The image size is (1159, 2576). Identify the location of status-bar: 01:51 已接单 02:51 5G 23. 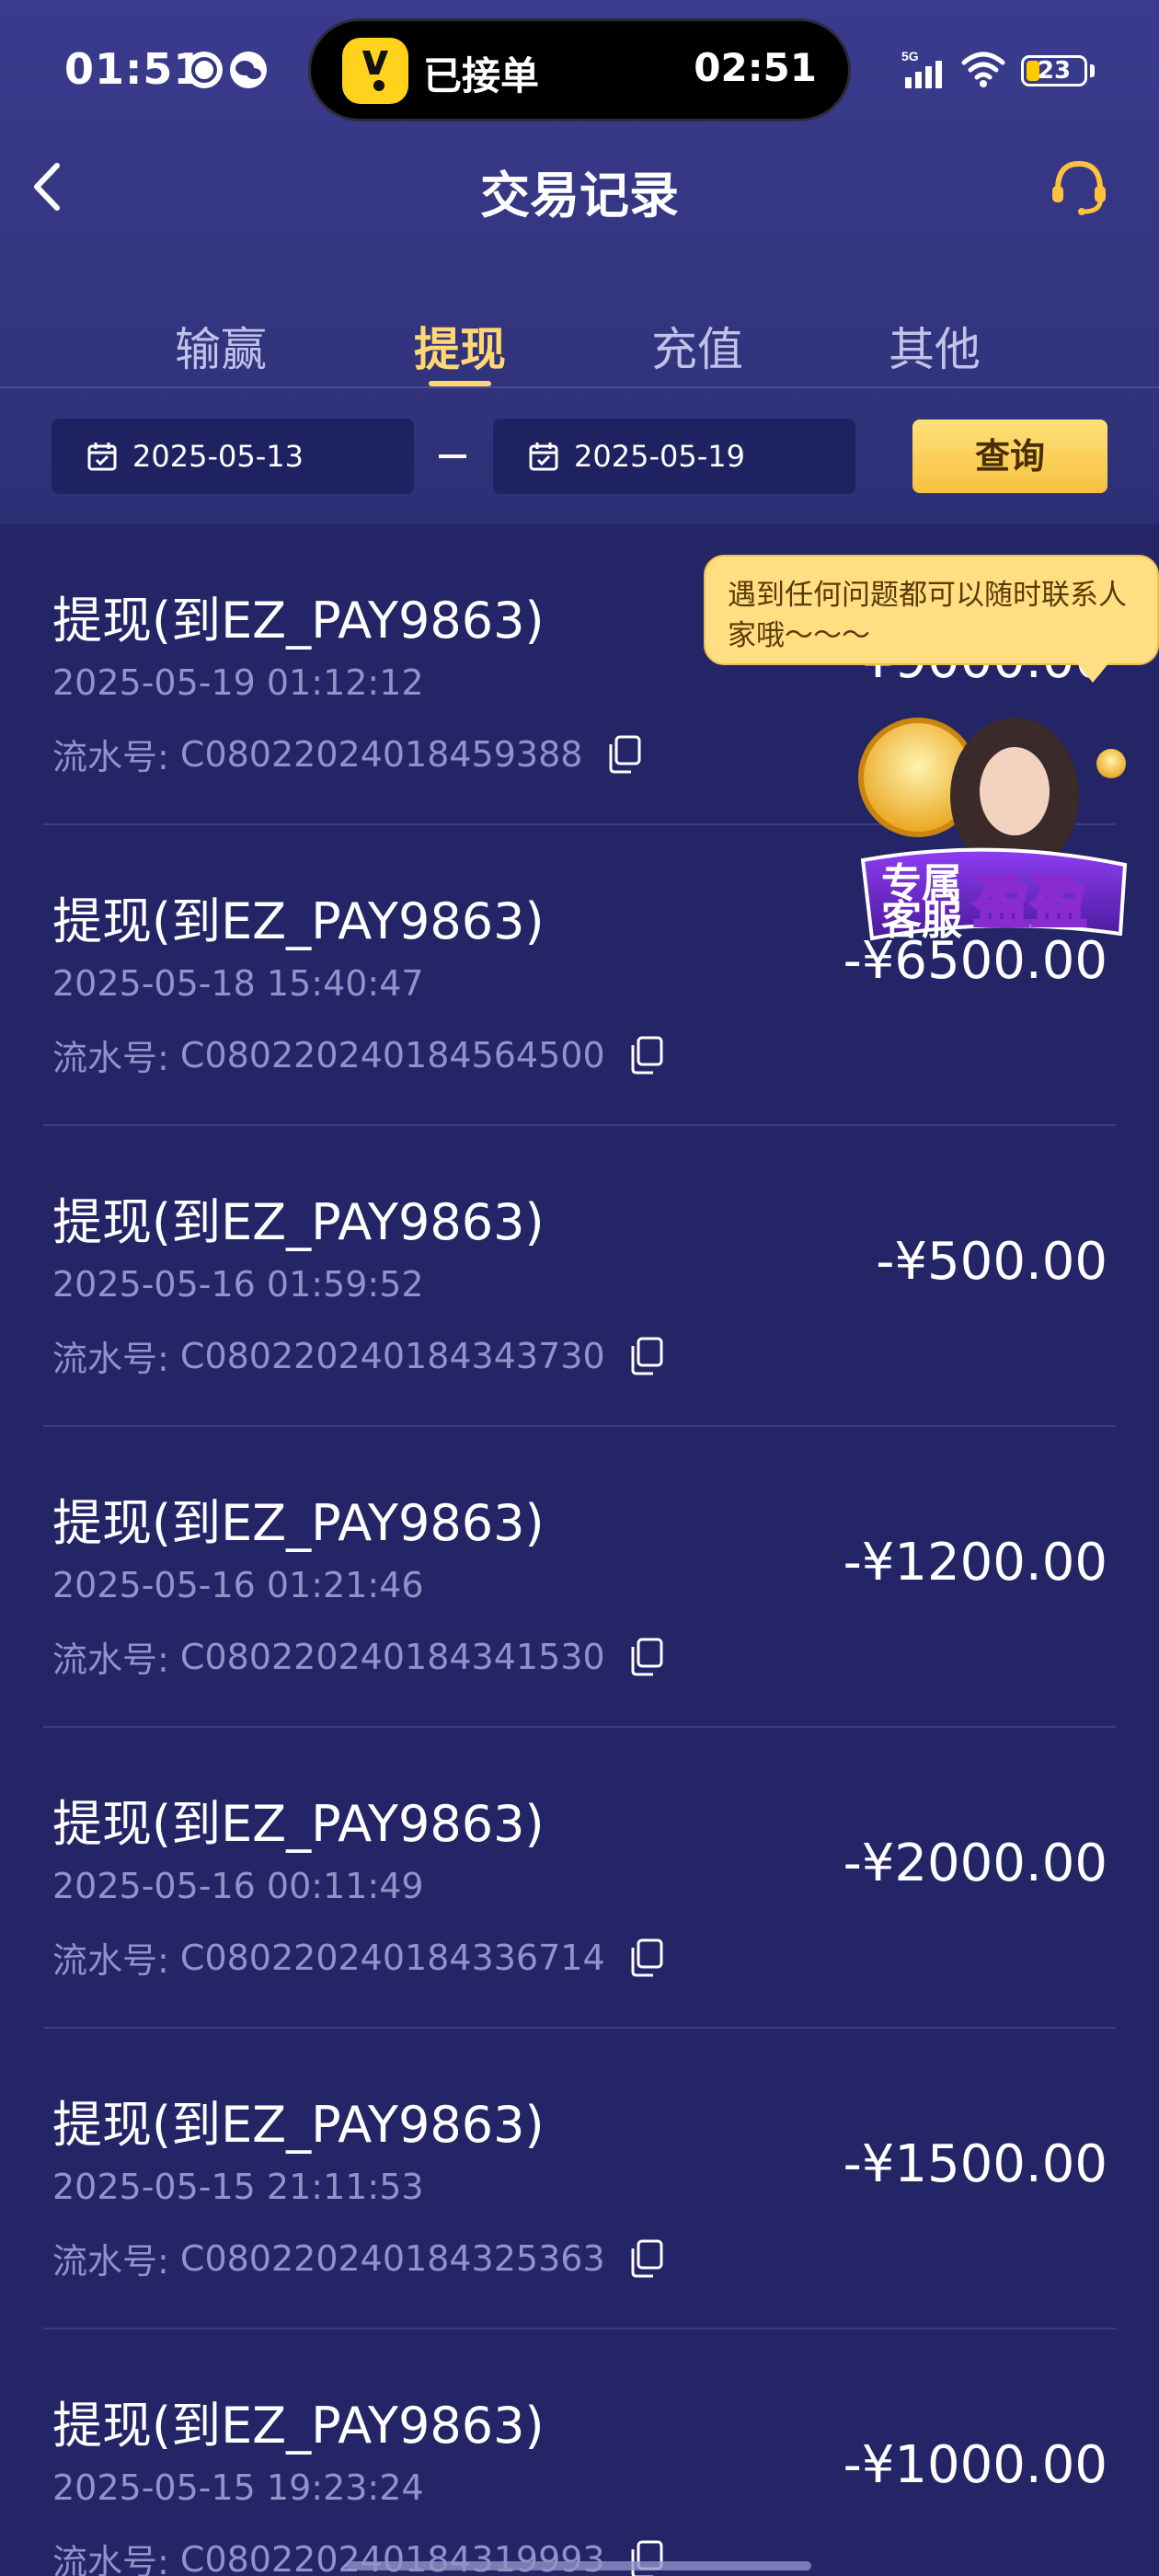
(579, 69).